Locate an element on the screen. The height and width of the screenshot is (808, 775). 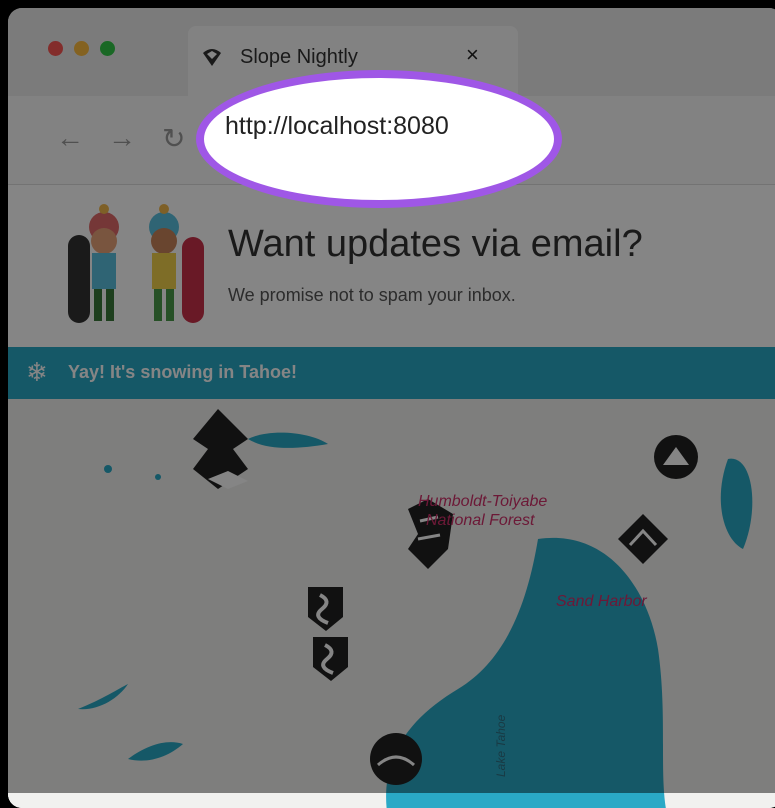
url-text: http://localhost:8080 is located at coordinates (337, 126).